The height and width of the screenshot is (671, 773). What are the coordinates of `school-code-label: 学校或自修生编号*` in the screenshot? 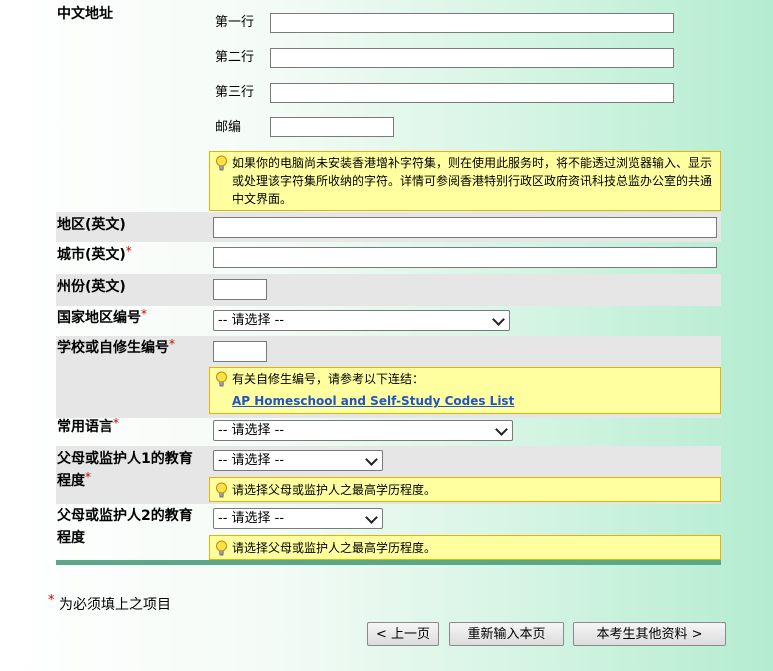 It's located at (116, 348).